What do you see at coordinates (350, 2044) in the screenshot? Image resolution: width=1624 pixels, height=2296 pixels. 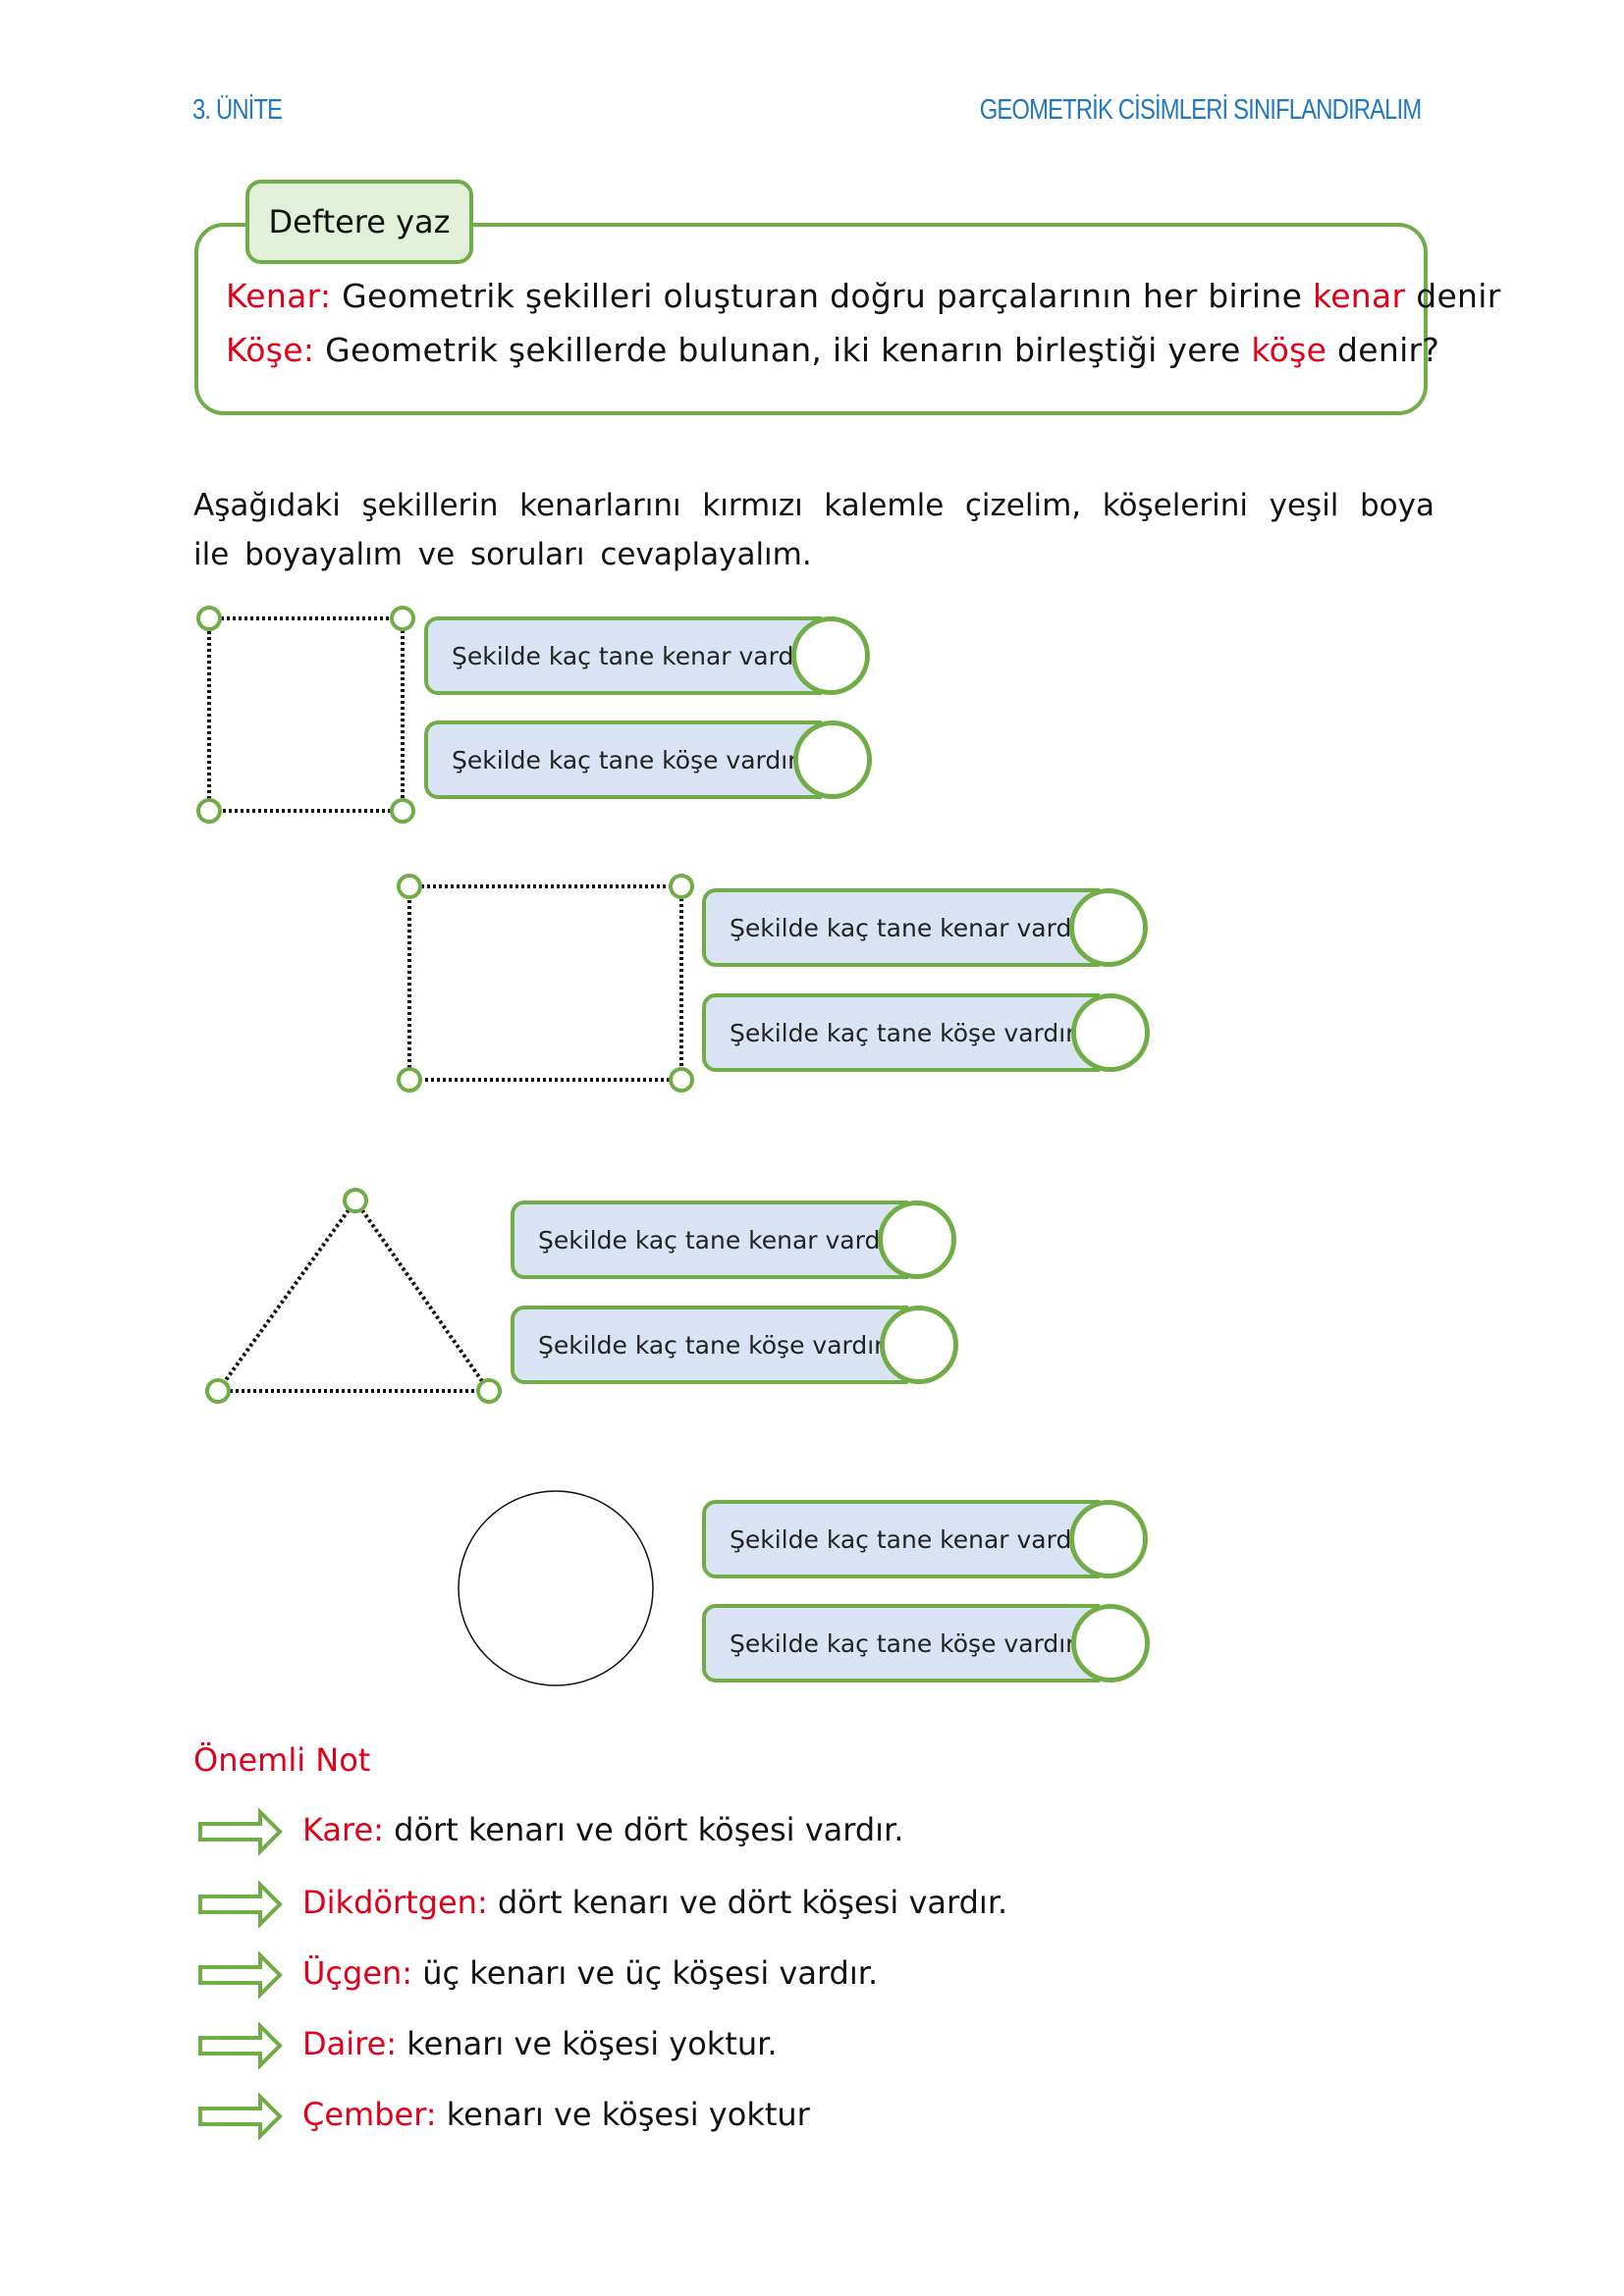 I see `note-term: Daire:` at bounding box center [350, 2044].